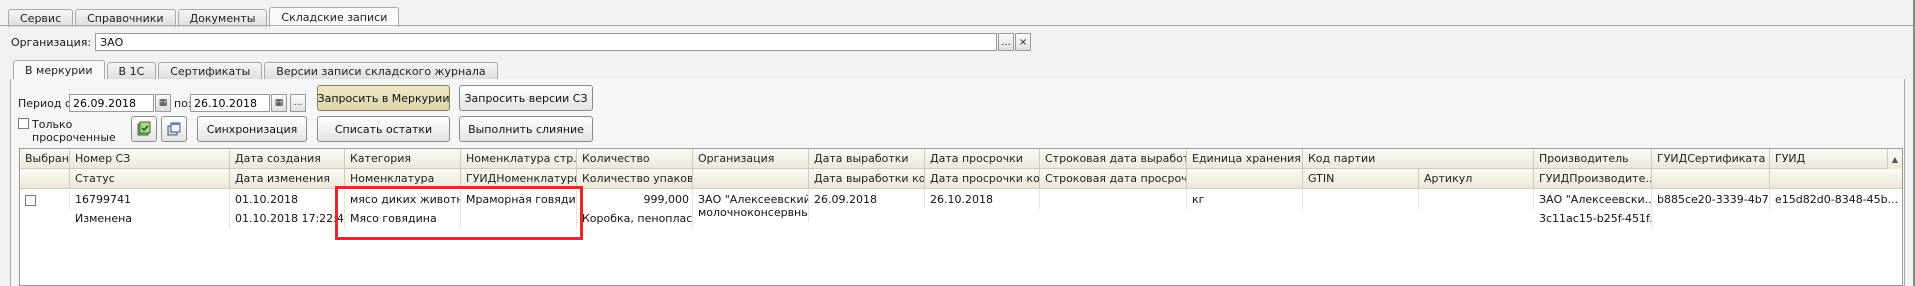  What do you see at coordinates (867, 159) in the screenshot?
I see `col-production-date: Дата выработки` at bounding box center [867, 159].